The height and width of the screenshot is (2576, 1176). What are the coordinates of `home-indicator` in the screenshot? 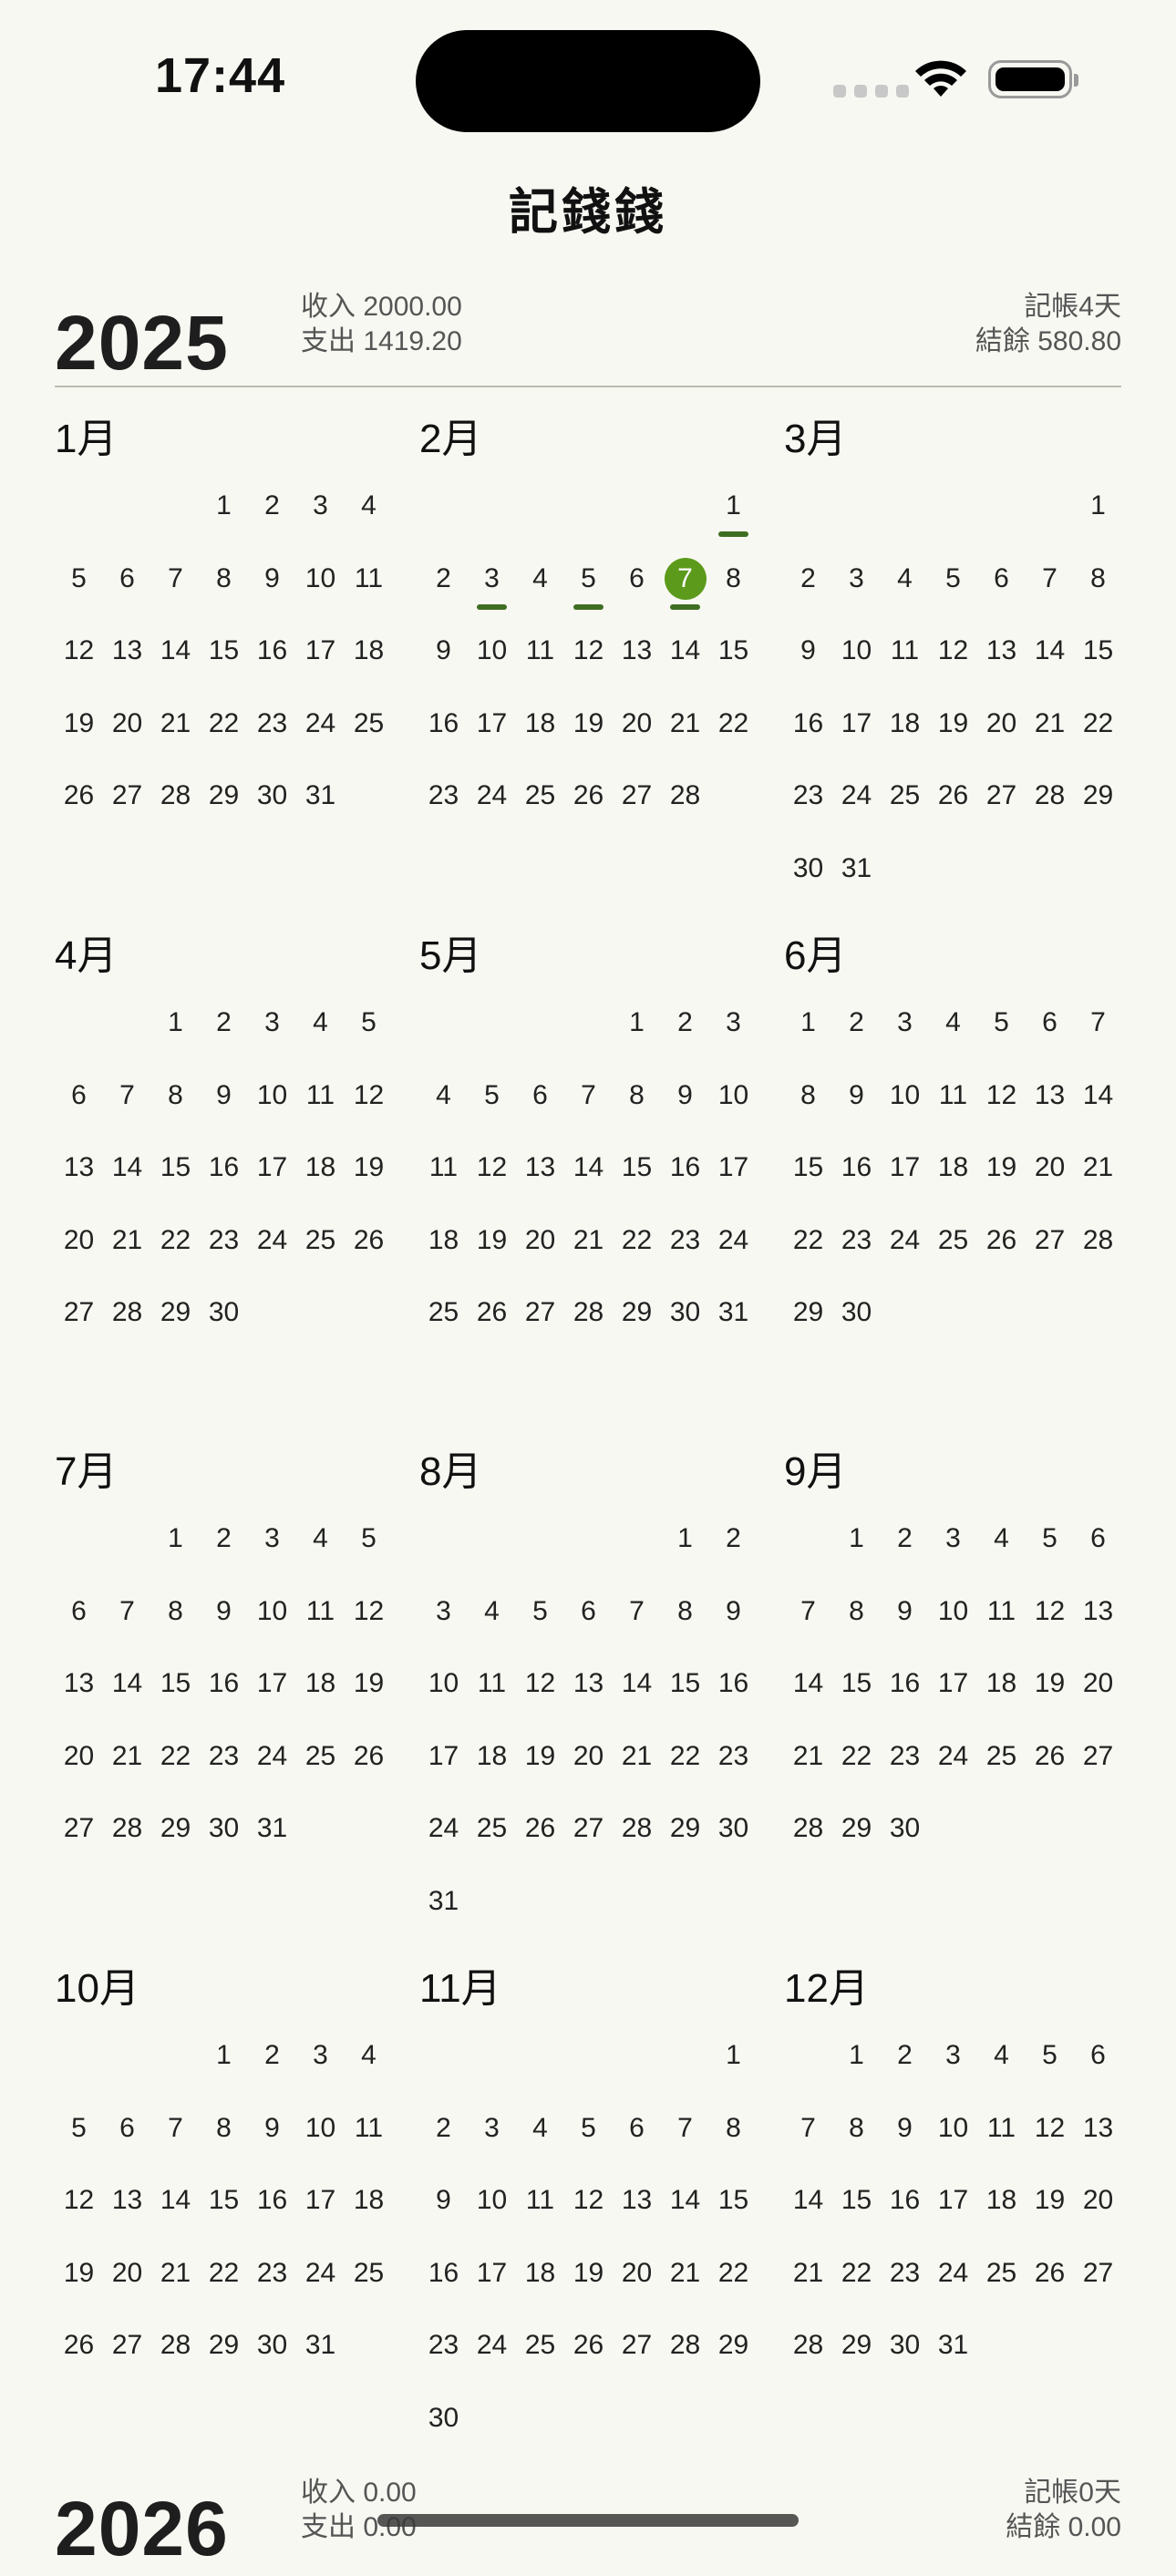 It's located at (588, 2520).